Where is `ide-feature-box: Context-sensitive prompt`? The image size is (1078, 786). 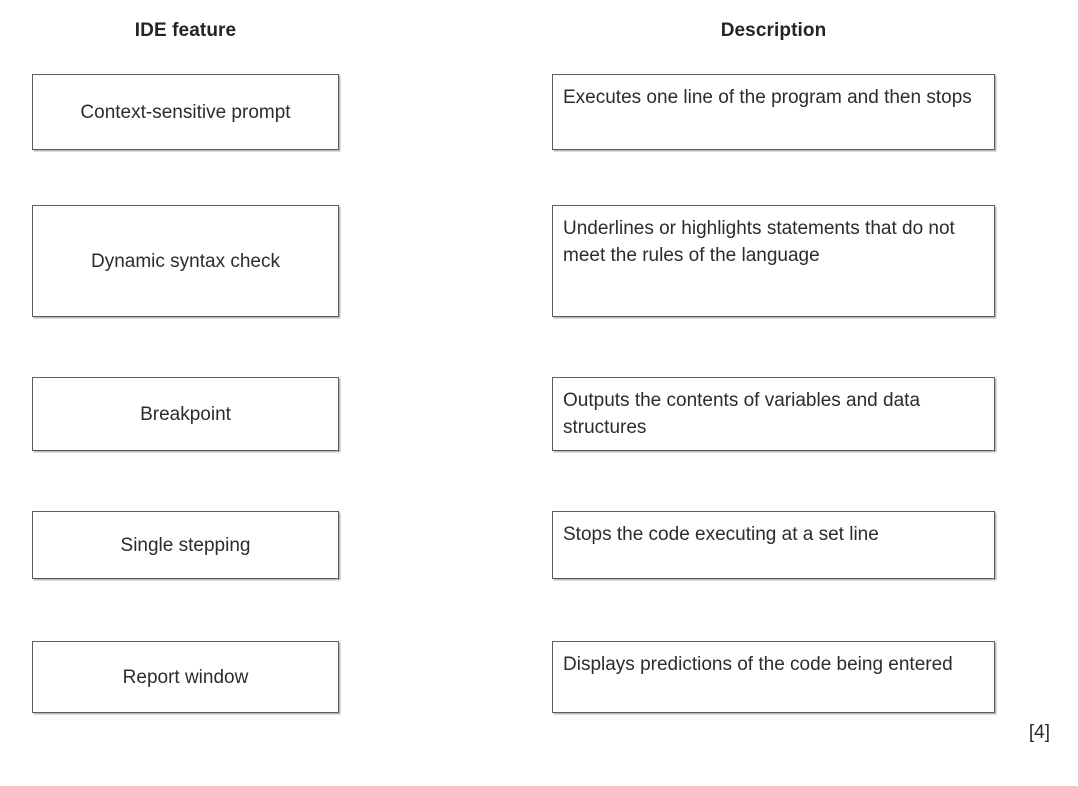 ide-feature-box: Context-sensitive prompt is located at coordinates (185, 112).